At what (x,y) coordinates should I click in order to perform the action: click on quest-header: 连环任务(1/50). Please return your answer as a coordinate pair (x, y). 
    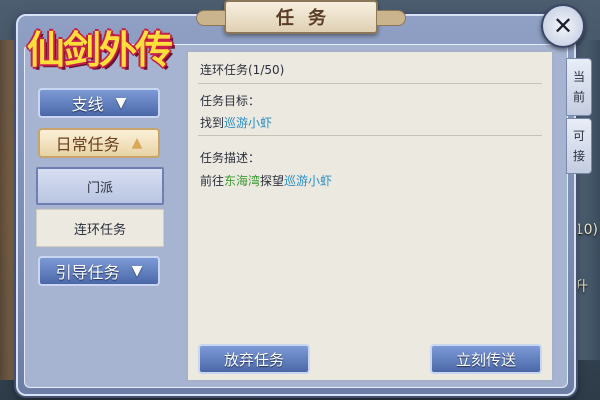
    Looking at the image, I should click on (242, 70).